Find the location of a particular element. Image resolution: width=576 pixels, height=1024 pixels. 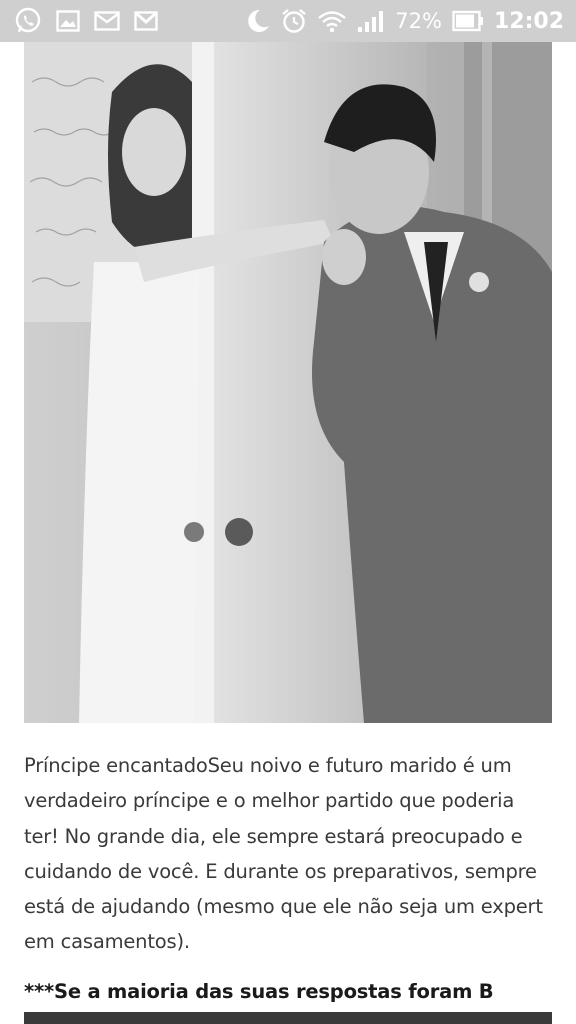

next-article-photo is located at coordinates (288, 1018).